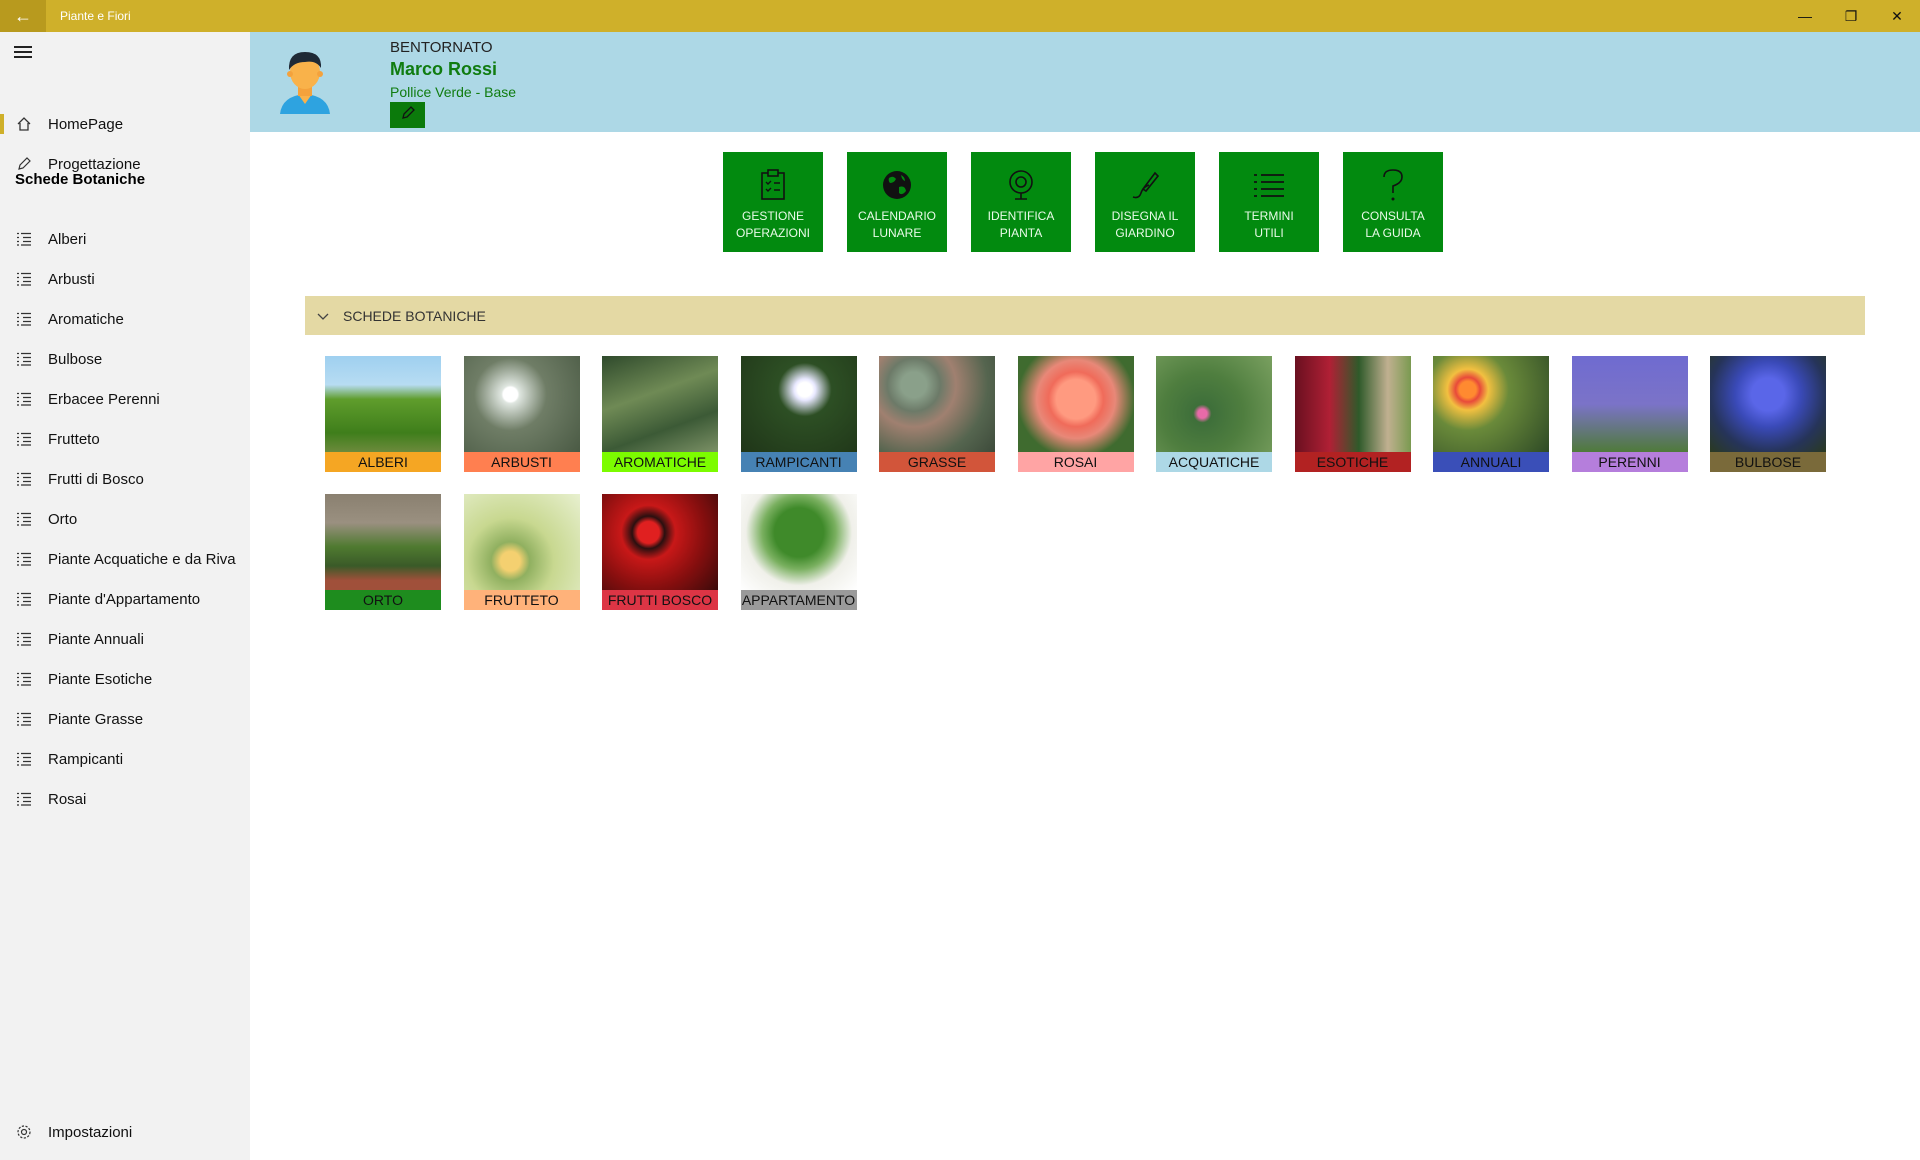 The height and width of the screenshot is (1160, 1920). What do you see at coordinates (63, 519) in the screenshot?
I see `nav-item-label: Orto` at bounding box center [63, 519].